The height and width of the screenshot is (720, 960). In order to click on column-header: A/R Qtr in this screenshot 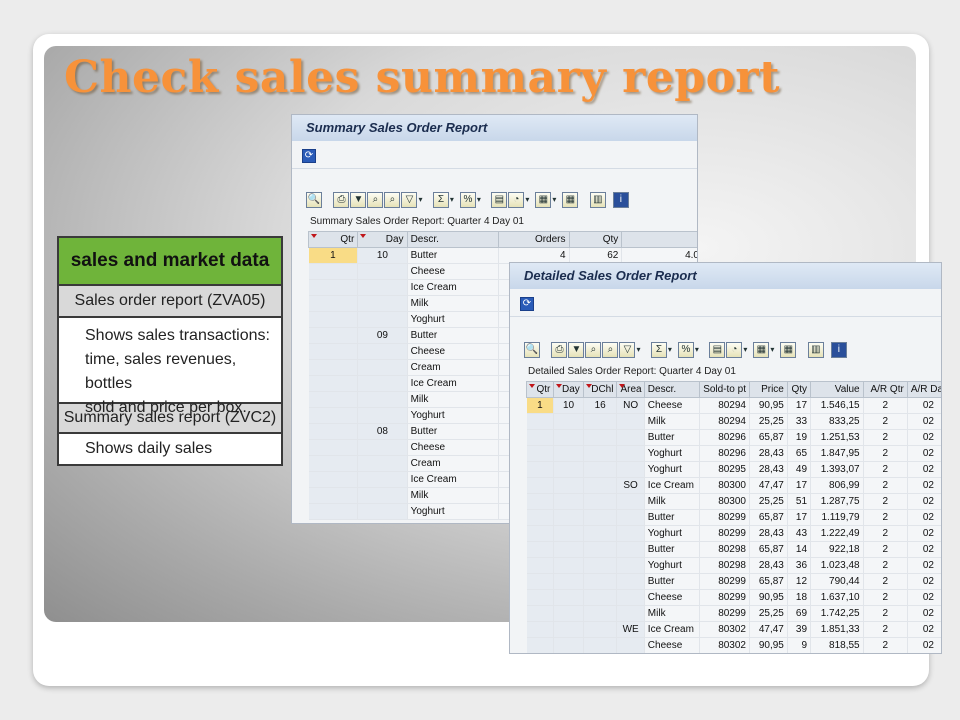, I will do `click(885, 389)`.